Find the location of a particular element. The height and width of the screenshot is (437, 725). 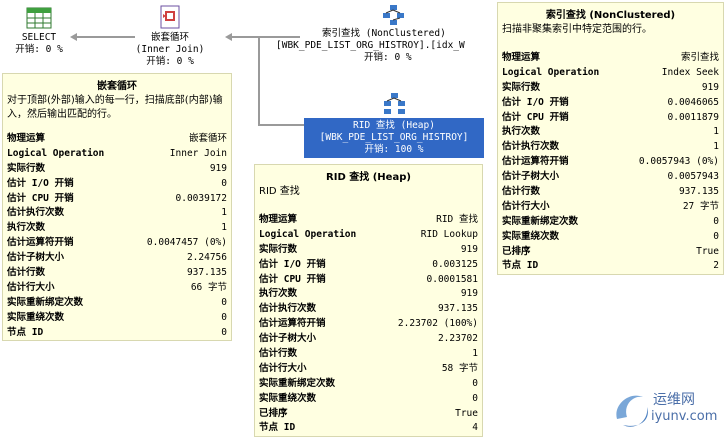

watermark-cn: 运维网 is located at coordinates (674, 400).